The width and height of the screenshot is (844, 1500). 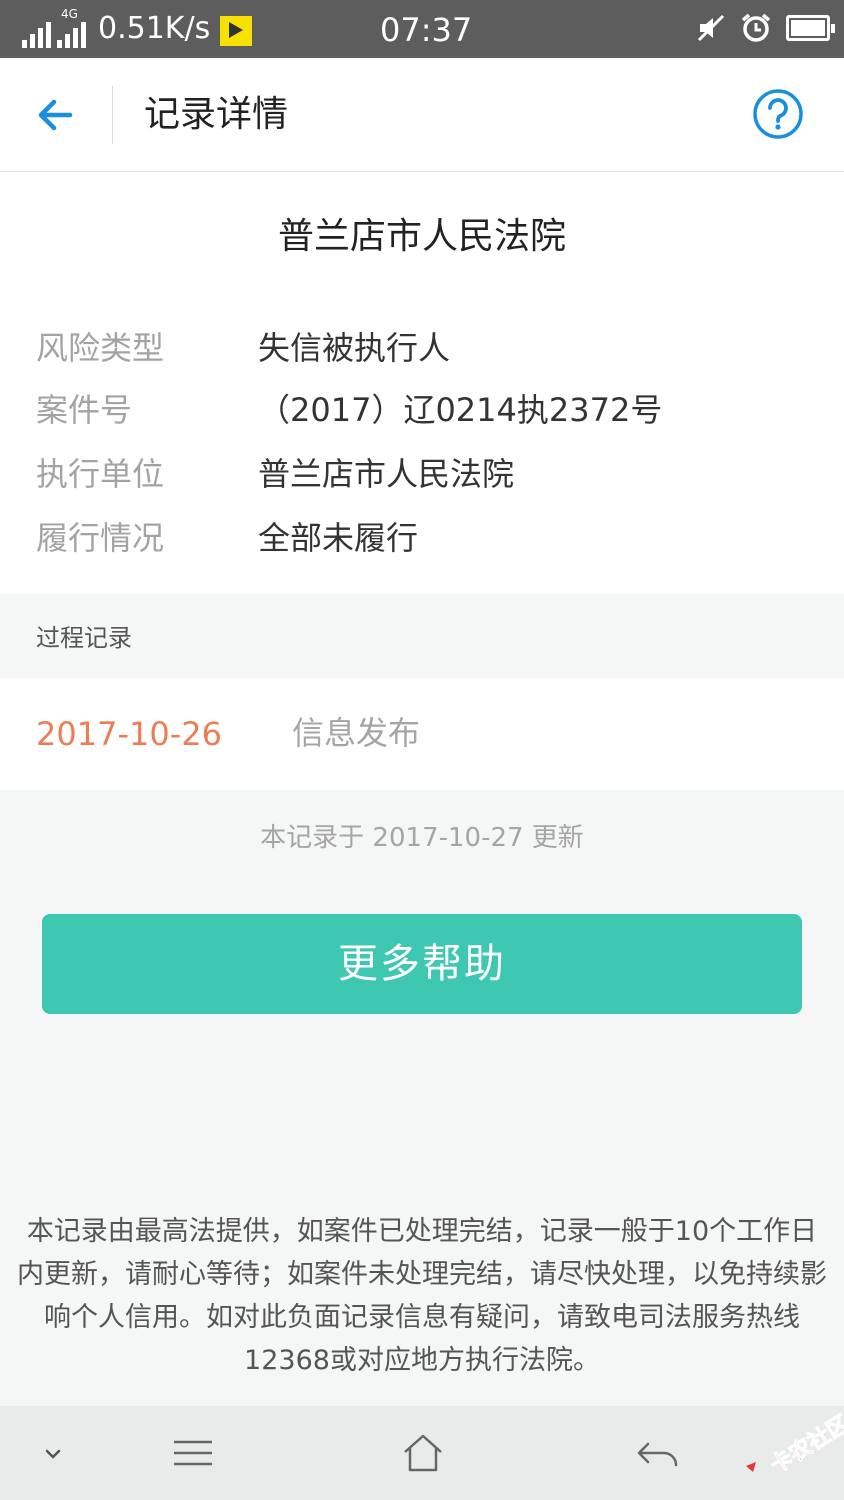 I want to click on section-title-process: 过程记录, so click(x=84, y=638).